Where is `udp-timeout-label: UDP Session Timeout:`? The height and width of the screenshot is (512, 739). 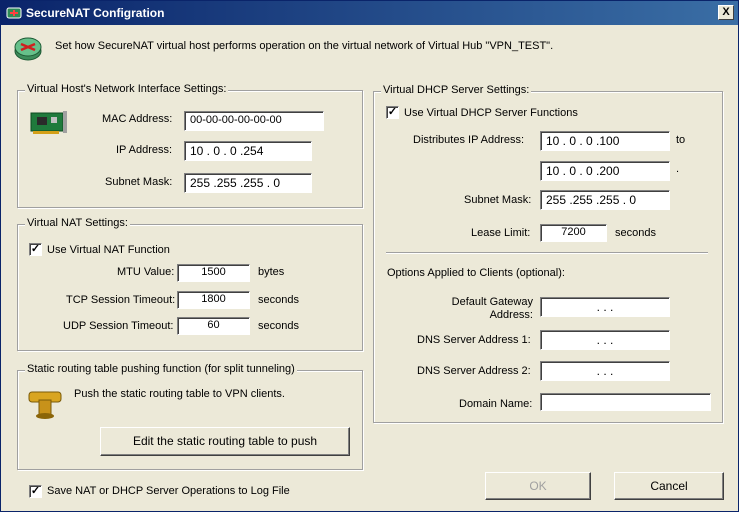
udp-timeout-label: UDP Session Timeout: is located at coordinates (118, 326).